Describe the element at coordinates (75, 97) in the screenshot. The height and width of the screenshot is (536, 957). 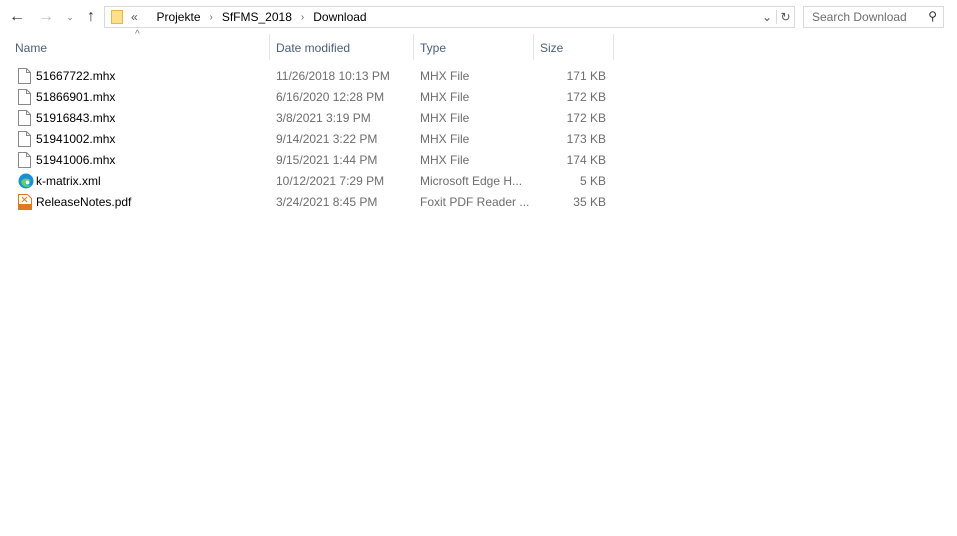
I see `file-name: 51866901.mhx` at that location.